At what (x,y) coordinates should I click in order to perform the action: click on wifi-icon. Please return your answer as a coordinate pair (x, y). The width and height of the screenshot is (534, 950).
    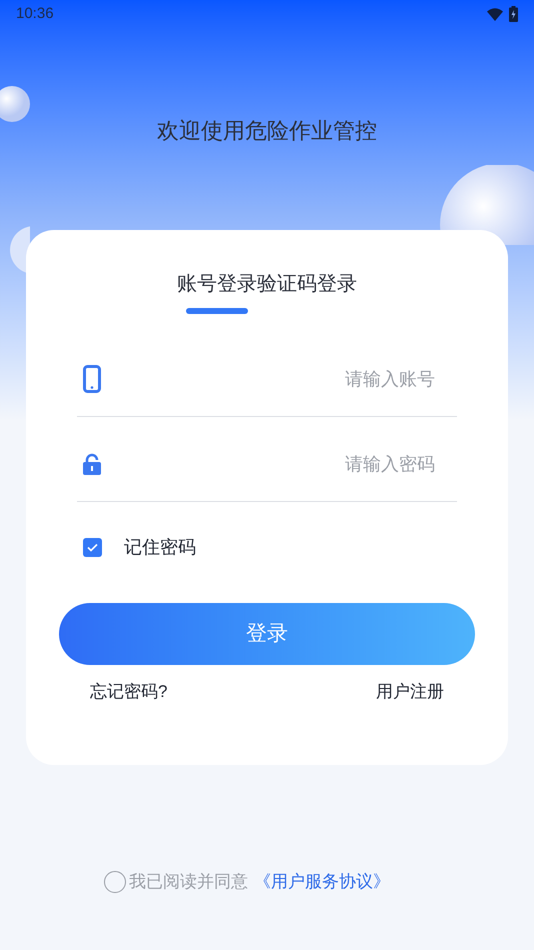
    Looking at the image, I should click on (495, 14).